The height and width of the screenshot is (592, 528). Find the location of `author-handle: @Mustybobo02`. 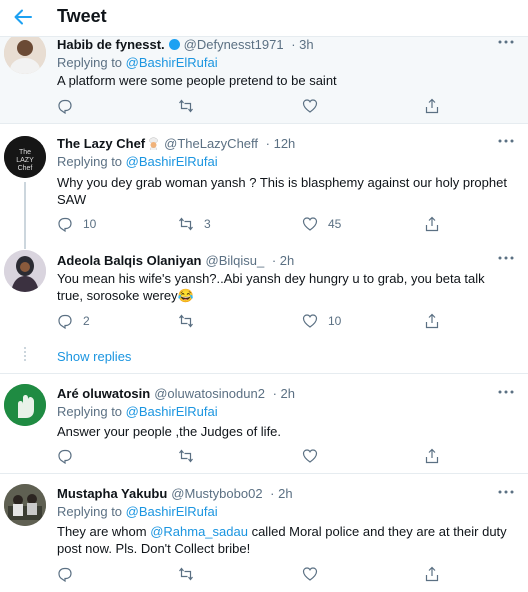

author-handle: @Mustybobo02 is located at coordinates (216, 493).